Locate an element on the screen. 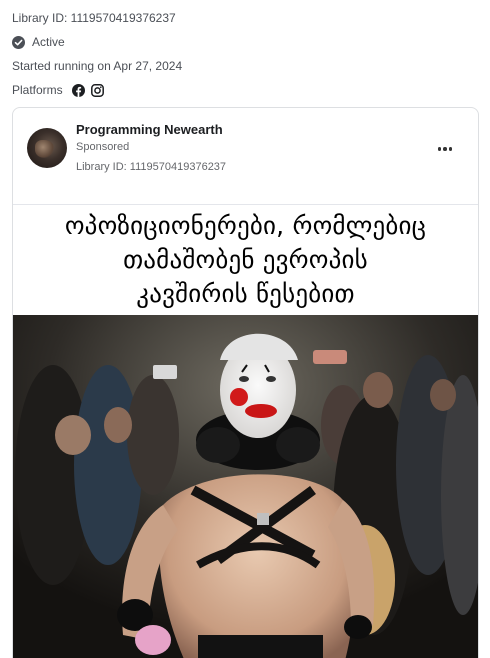 The width and height of the screenshot is (490, 658). sponsored-label: Sponsored is located at coordinates (103, 147).